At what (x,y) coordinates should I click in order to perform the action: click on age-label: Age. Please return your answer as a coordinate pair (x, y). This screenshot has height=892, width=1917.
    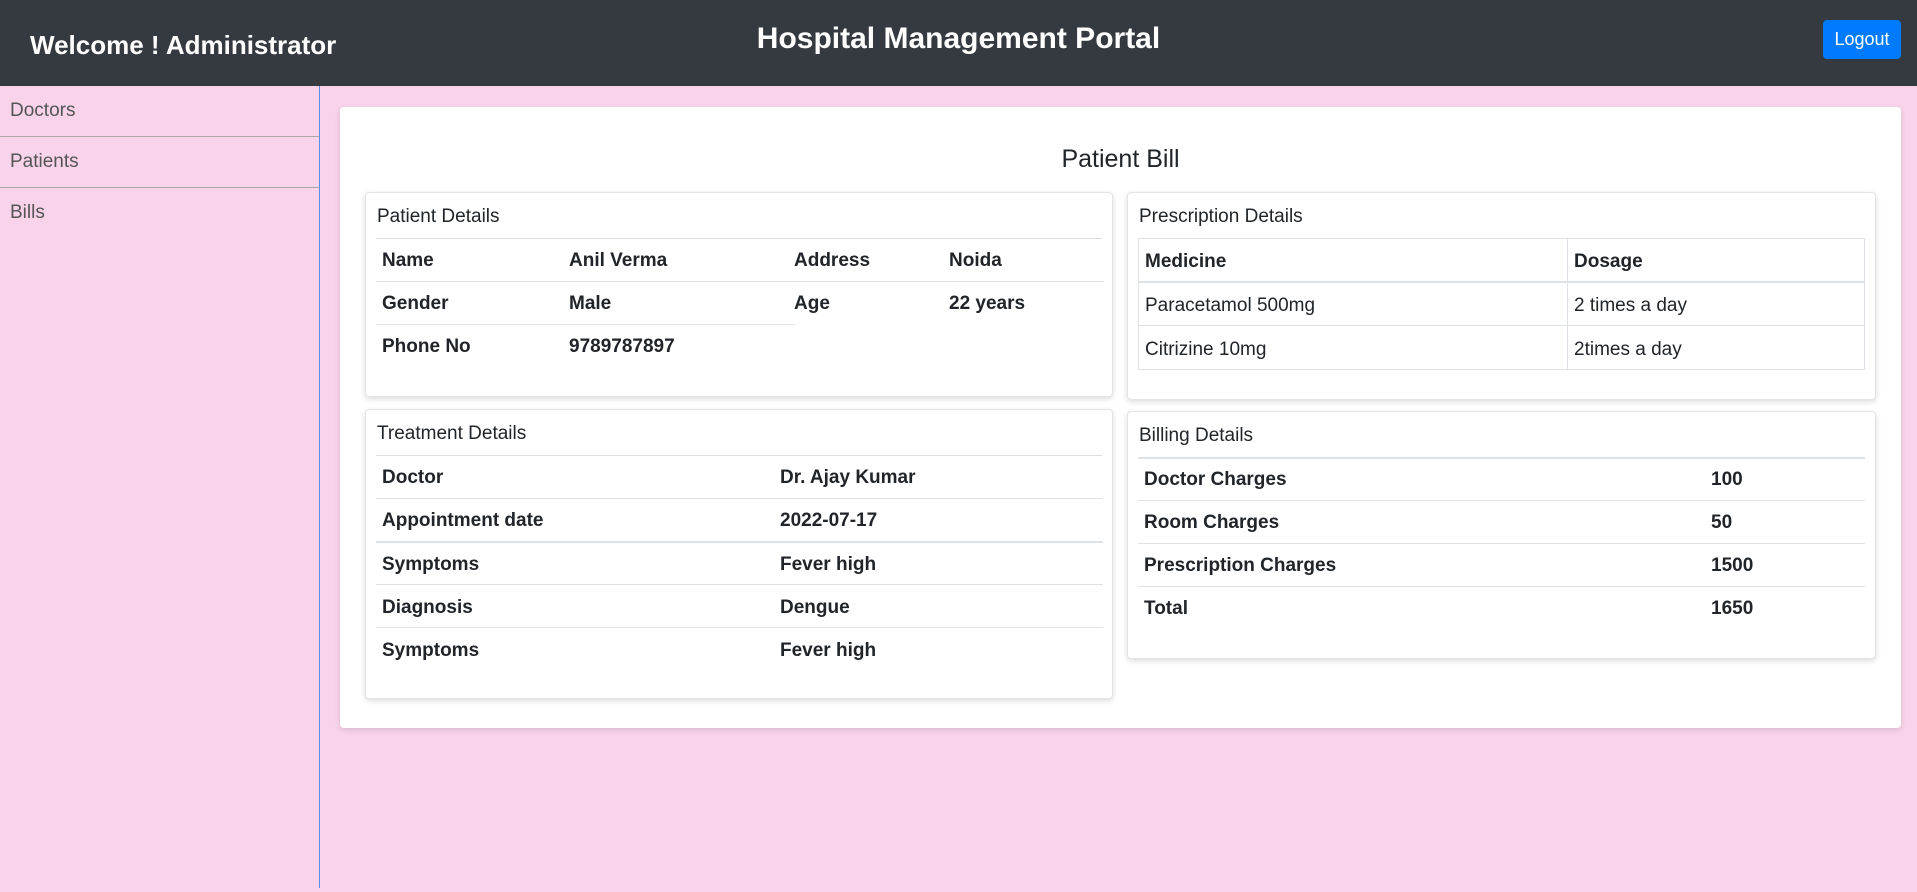
    Looking at the image, I should click on (812, 303).